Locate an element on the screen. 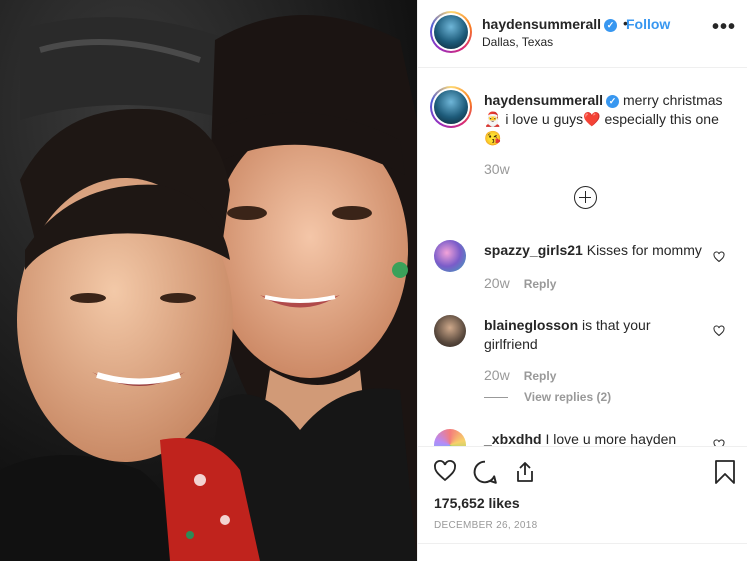  caption-text-part3: especially this one is located at coordinates (661, 119).